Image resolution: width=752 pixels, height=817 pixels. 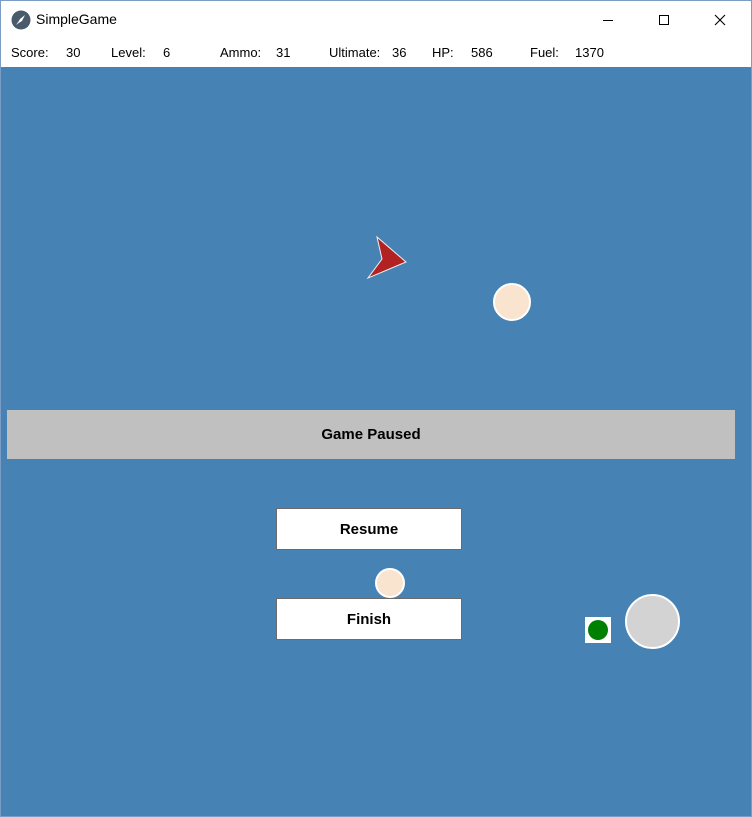 I want to click on resume-label: Resume, so click(x=369, y=529).